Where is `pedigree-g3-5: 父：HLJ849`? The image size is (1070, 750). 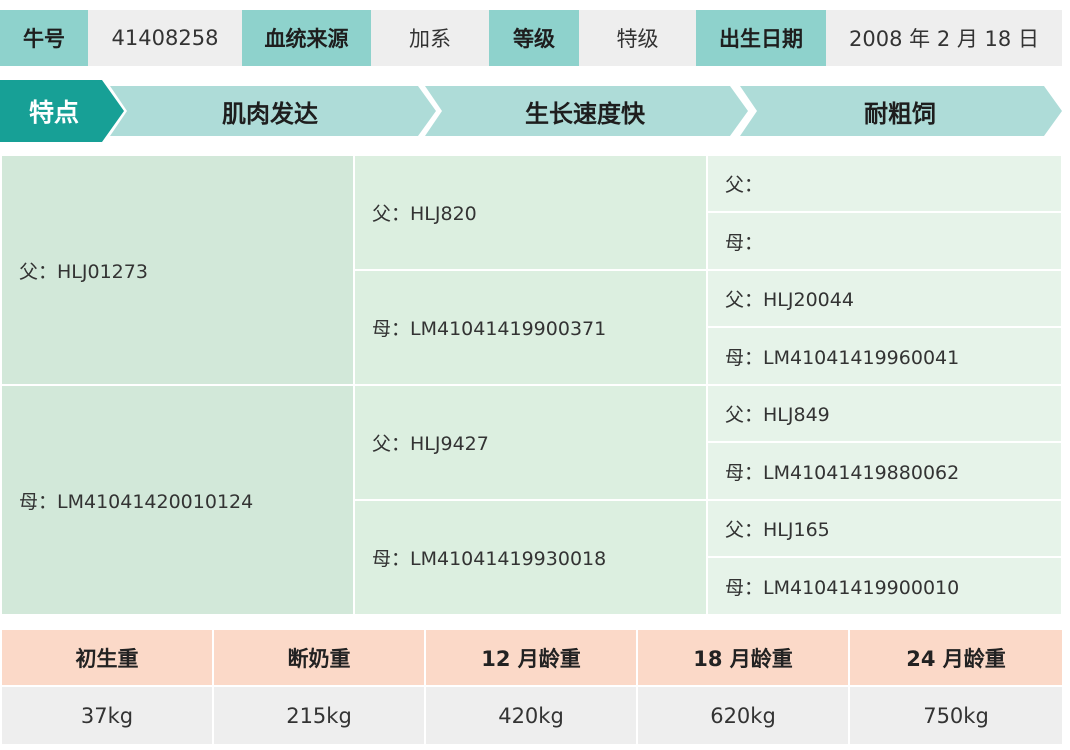 pedigree-g3-5: 父：HLJ849 is located at coordinates (884, 413).